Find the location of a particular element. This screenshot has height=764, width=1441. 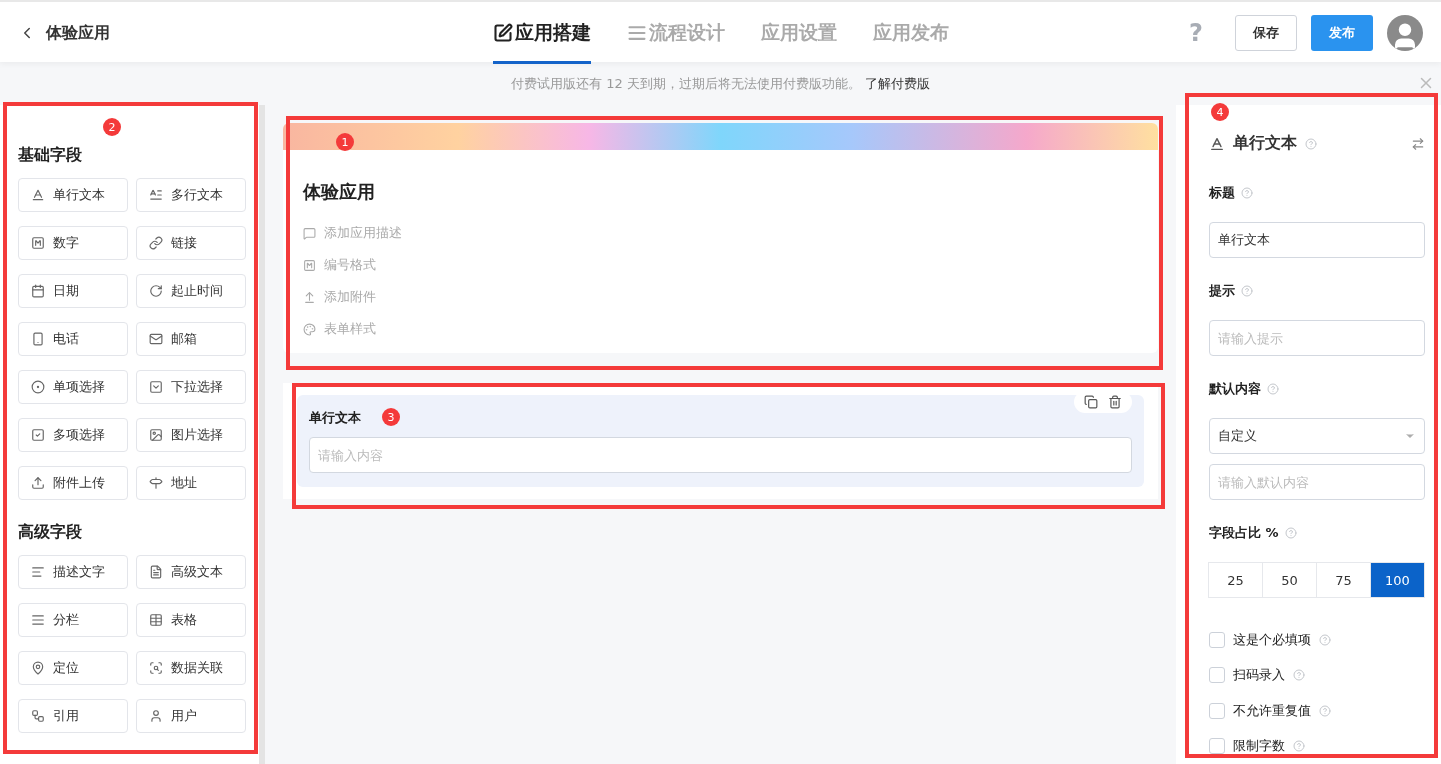

checkbox-icon is located at coordinates (38, 435).